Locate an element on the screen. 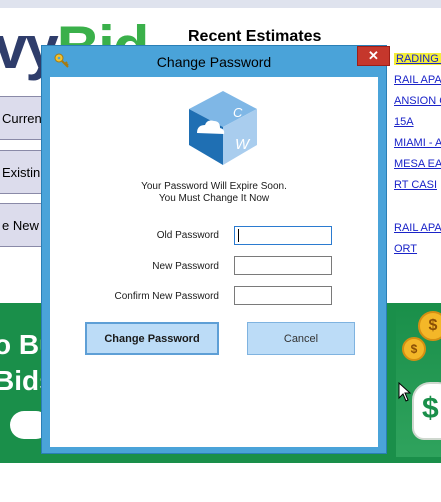 Image resolution: width=441 pixels, height=502 pixels. expiry-message-line-2: You Must Change It Now is located at coordinates (214, 198).